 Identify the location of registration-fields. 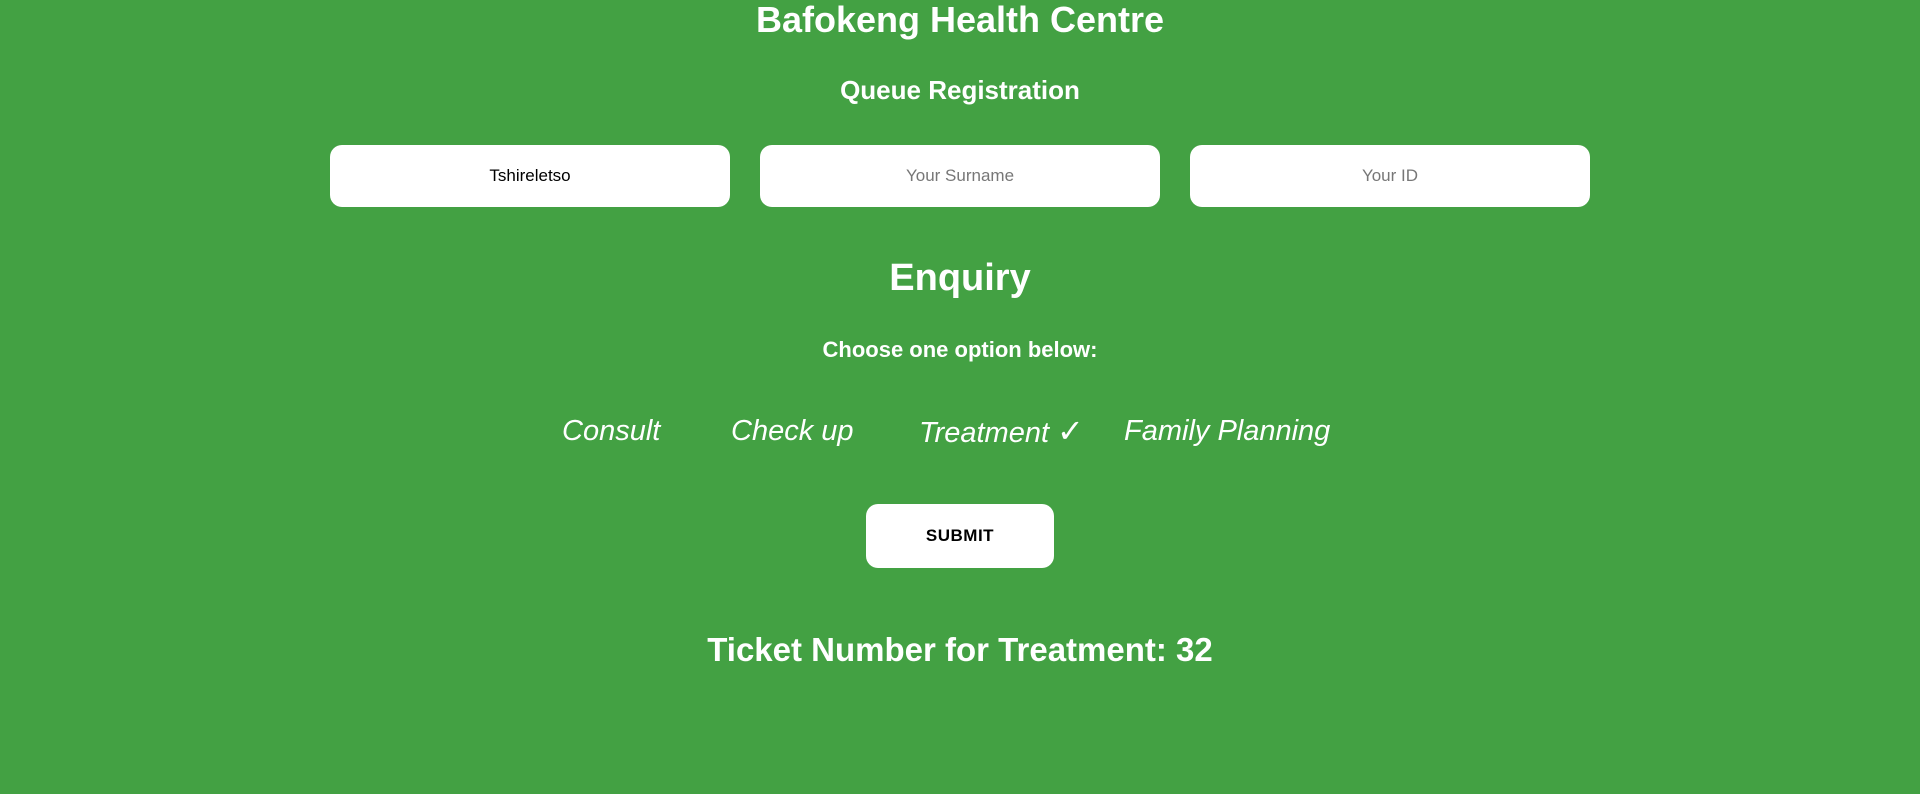
(960, 176).